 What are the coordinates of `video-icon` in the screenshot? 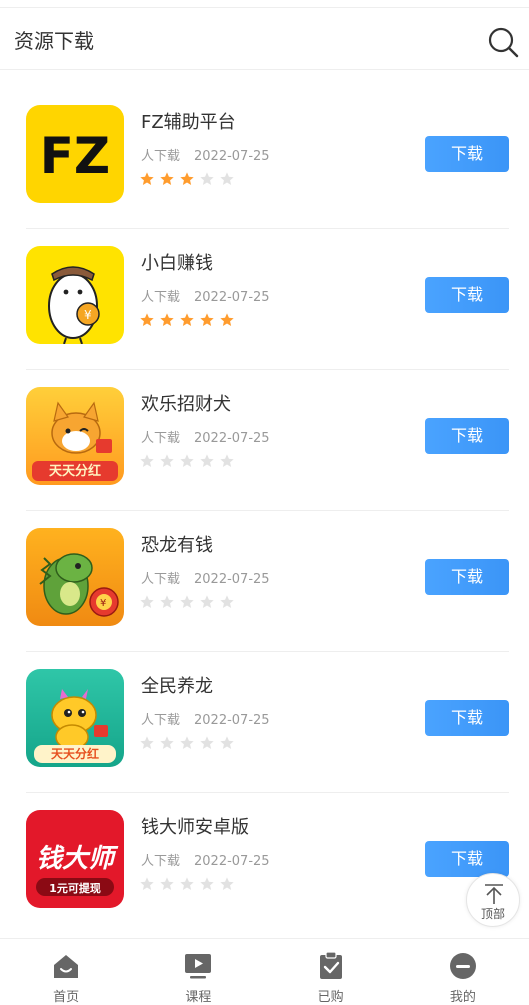 It's located at (198, 966).